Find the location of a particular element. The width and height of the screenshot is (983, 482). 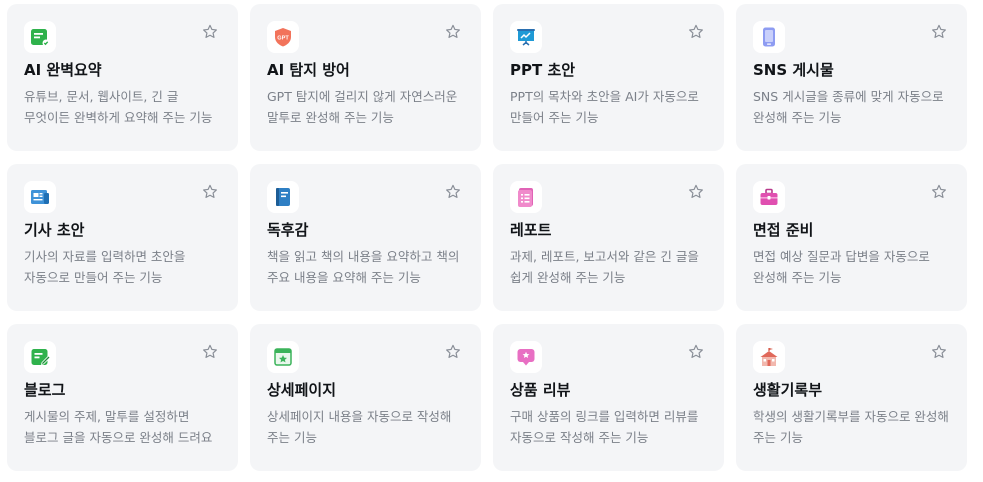

blog-icon is located at coordinates (40, 357).